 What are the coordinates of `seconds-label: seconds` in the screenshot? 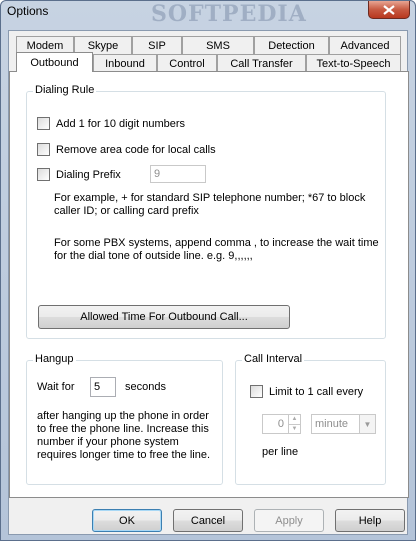 It's located at (145, 387).